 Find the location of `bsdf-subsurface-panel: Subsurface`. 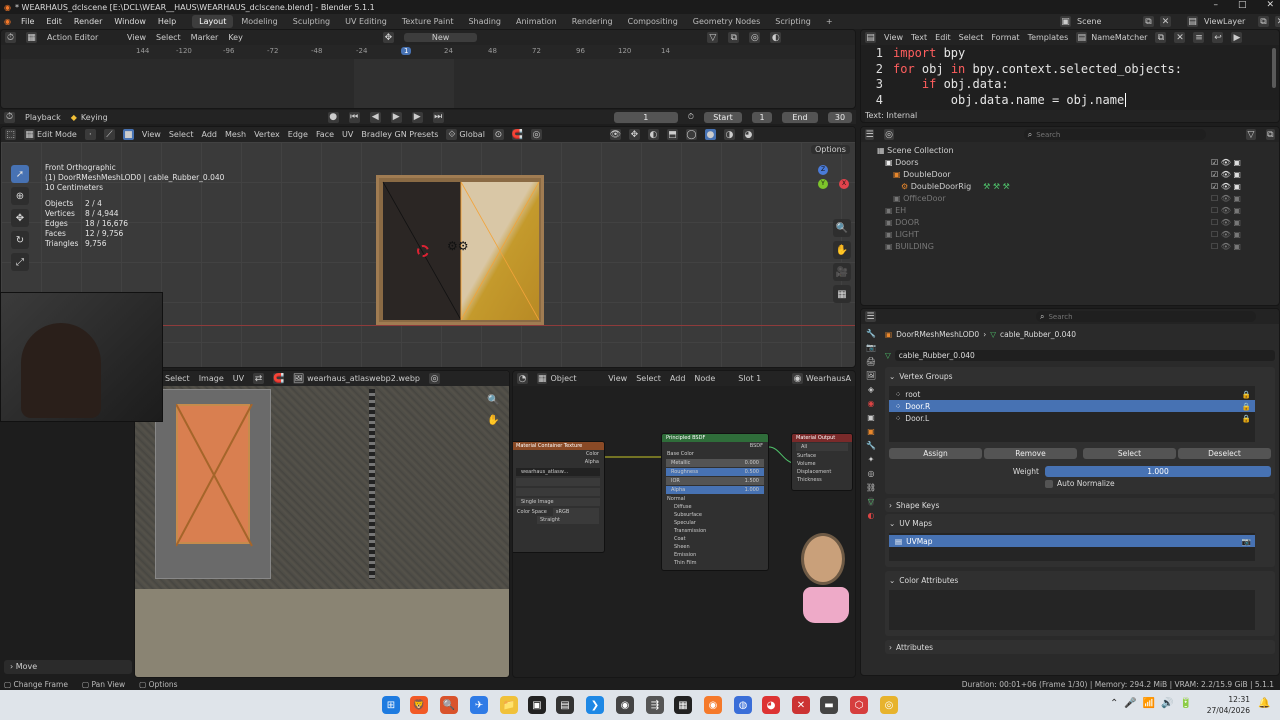

bsdf-subsurface-panel: Subsurface is located at coordinates (715, 515).